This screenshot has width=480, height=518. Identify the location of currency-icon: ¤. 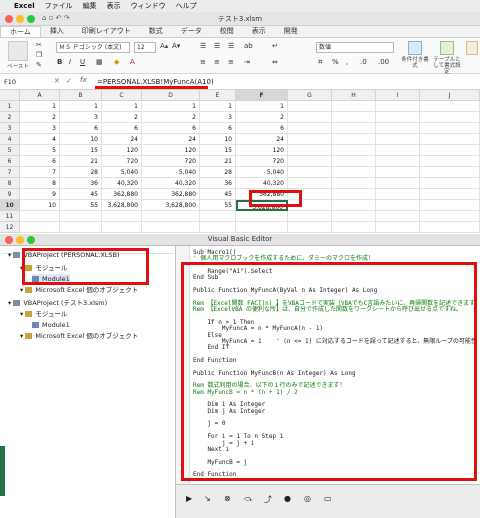
(320, 62).